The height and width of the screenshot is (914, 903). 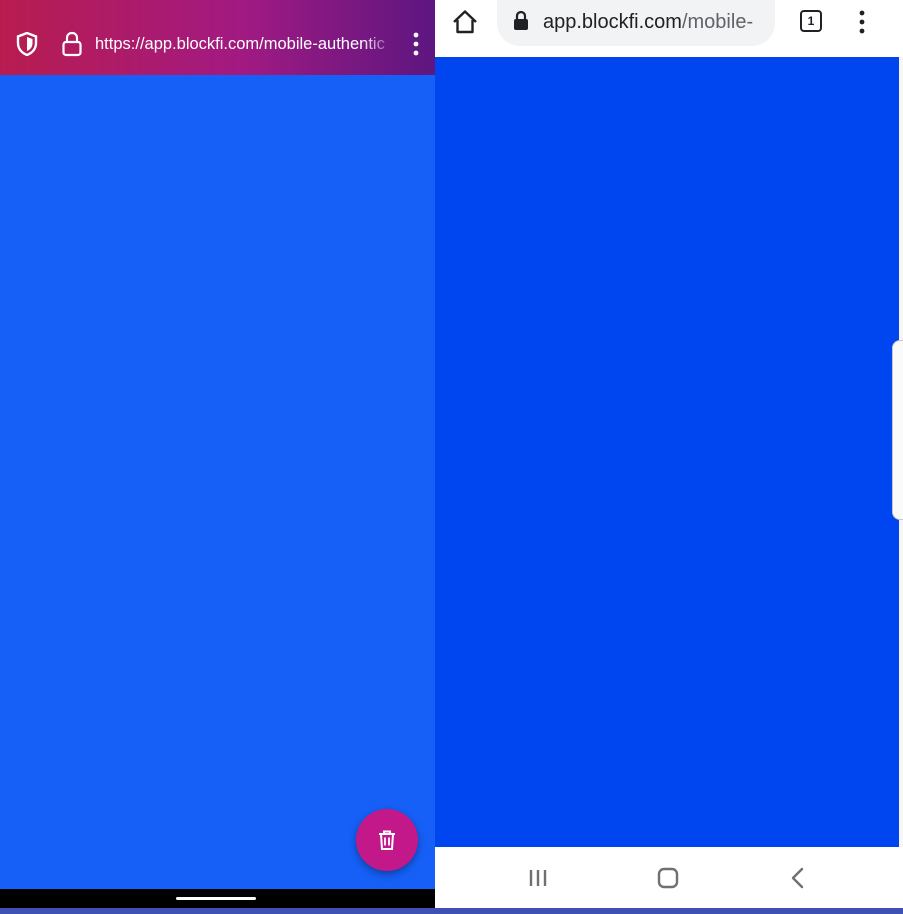 What do you see at coordinates (811, 21) in the screenshot?
I see `tab-switcher-button: 1` at bounding box center [811, 21].